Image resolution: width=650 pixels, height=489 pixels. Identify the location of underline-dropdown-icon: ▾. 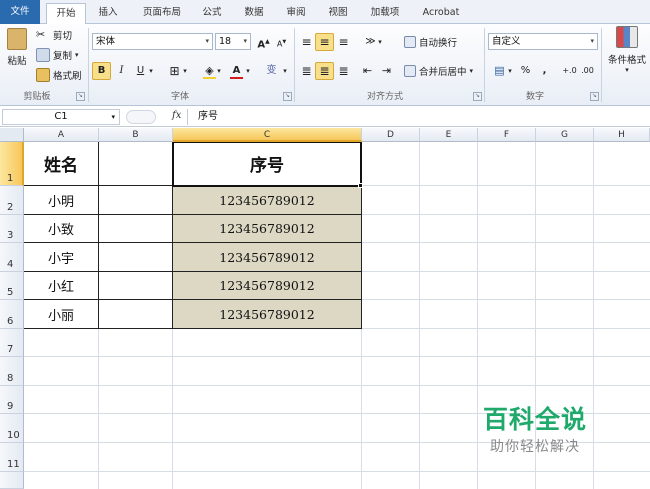
(151, 71).